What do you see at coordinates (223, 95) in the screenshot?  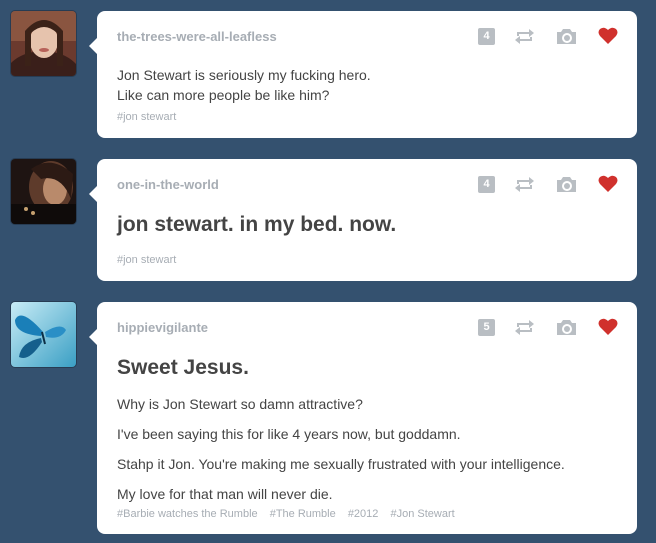 I see `post-text-line: Like can more people be like him?` at bounding box center [223, 95].